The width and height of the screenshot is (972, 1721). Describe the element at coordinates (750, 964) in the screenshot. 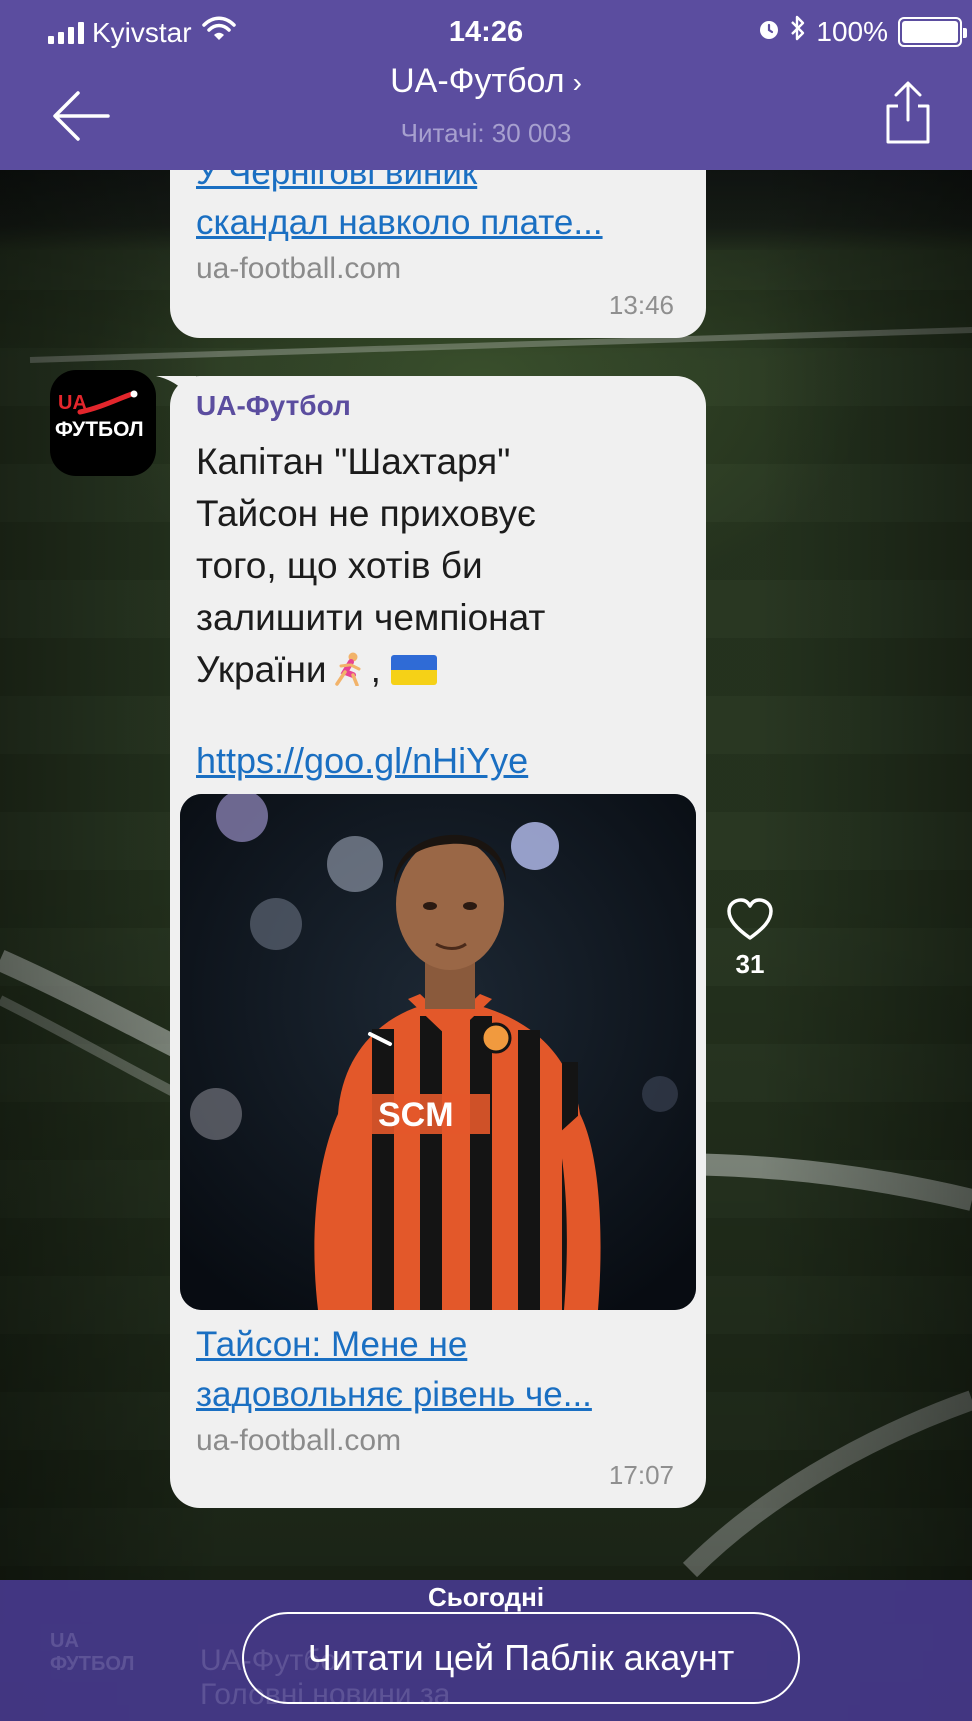

I see `like-count: 31` at that location.